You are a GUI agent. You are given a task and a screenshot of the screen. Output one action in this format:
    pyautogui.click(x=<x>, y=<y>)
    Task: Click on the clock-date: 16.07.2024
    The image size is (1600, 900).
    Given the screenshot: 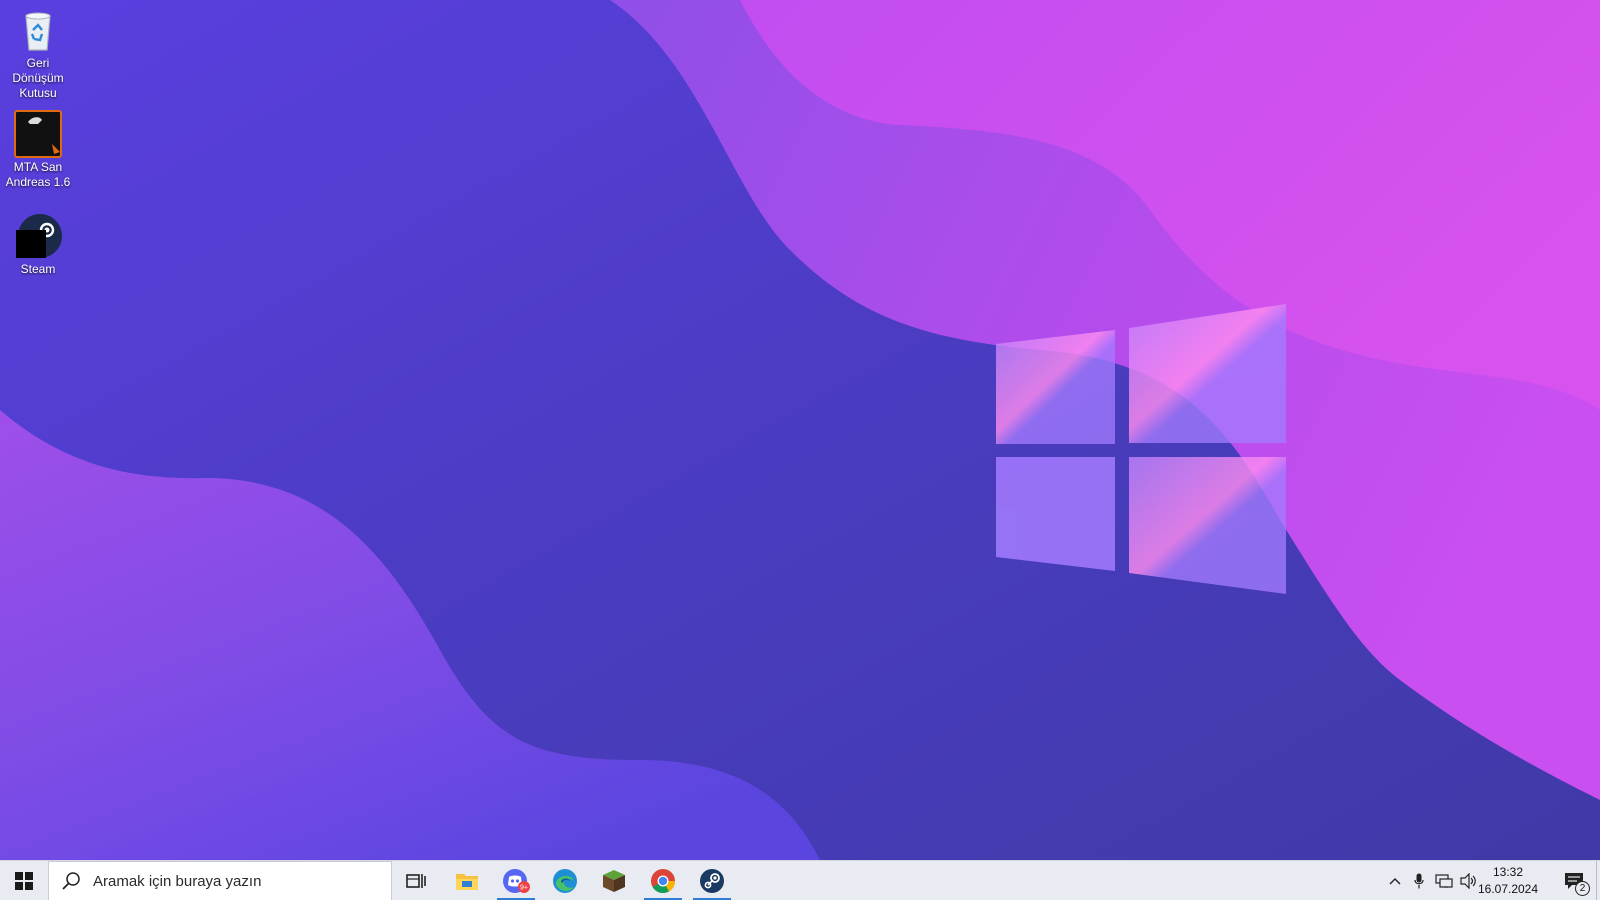 What is the action you would take?
    pyautogui.click(x=1508, y=889)
    